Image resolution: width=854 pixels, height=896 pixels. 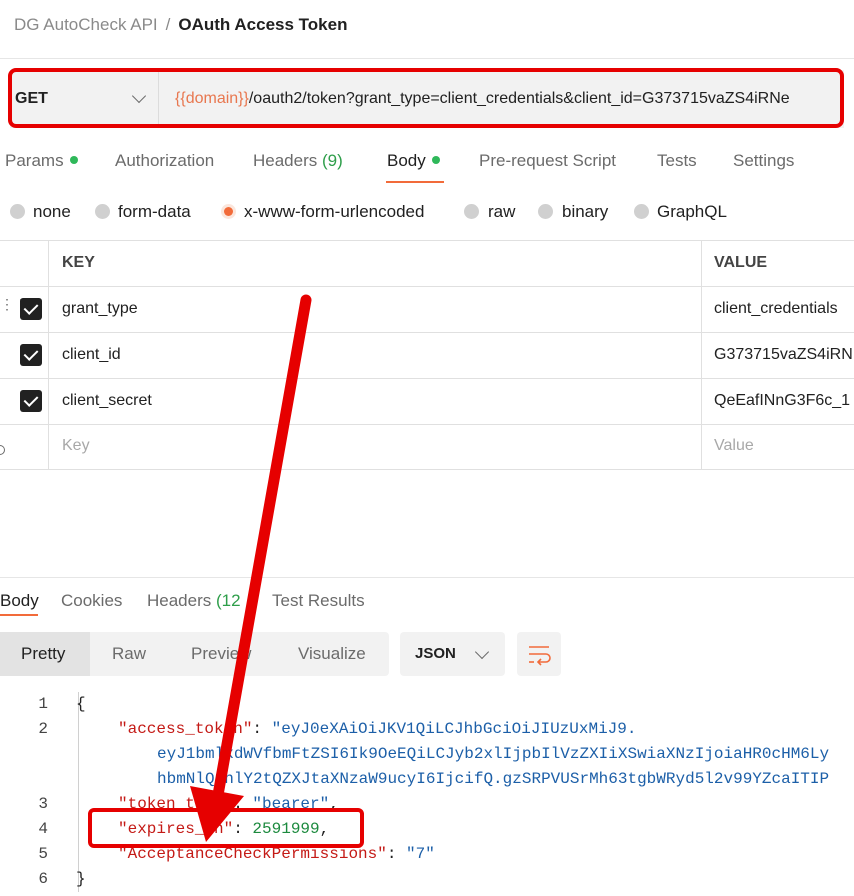 I want to click on row-checkbox-client-id, so click(x=31, y=355).